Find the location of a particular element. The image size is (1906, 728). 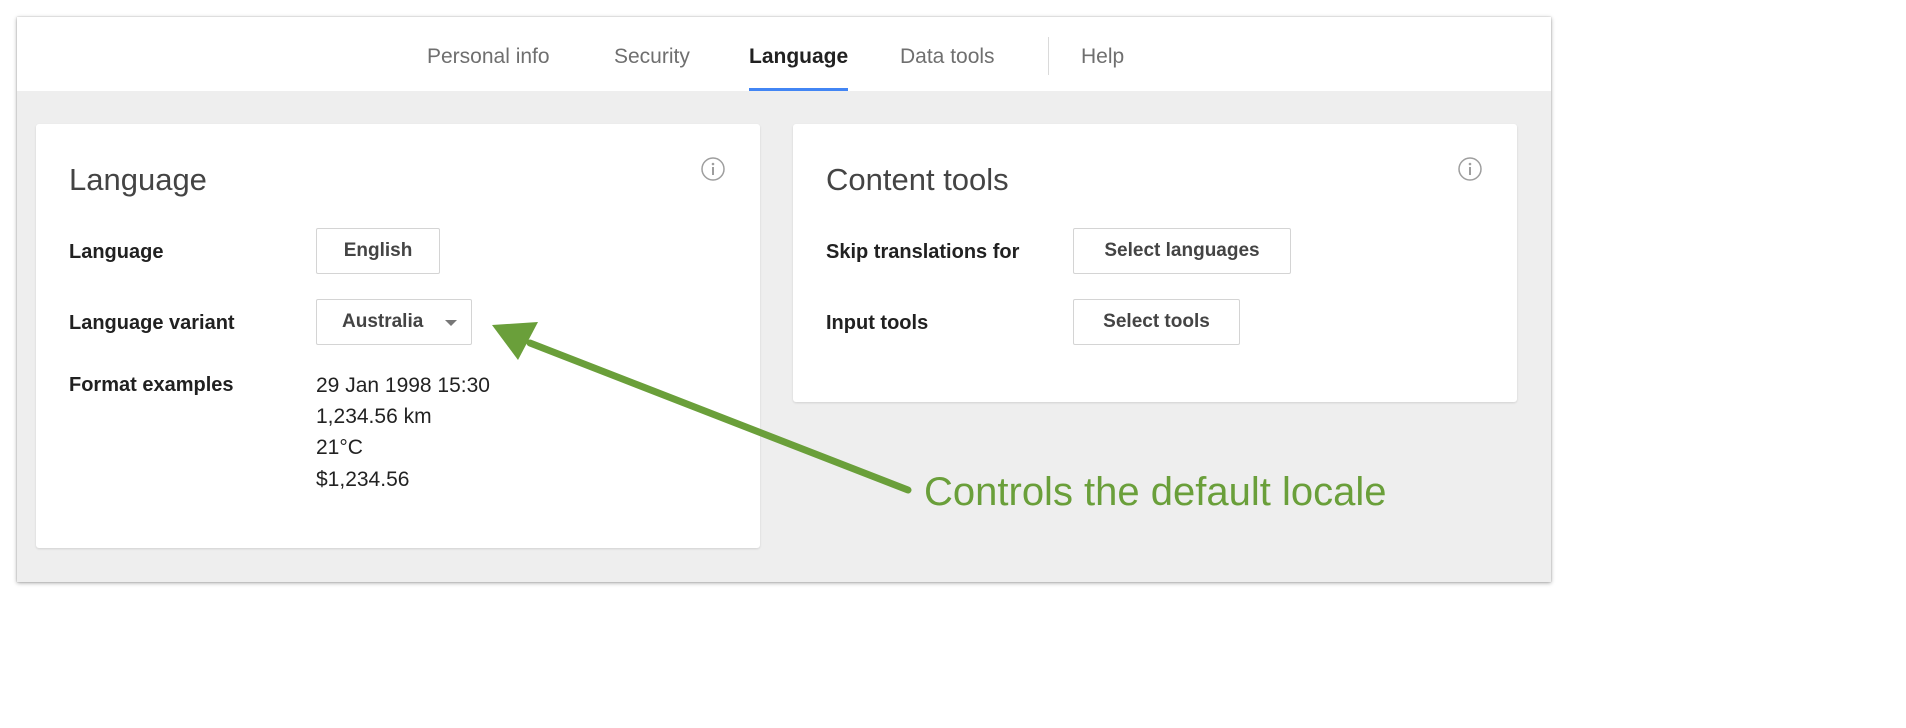

annotation-text: Controls the default locale is located at coordinates (1155, 492).